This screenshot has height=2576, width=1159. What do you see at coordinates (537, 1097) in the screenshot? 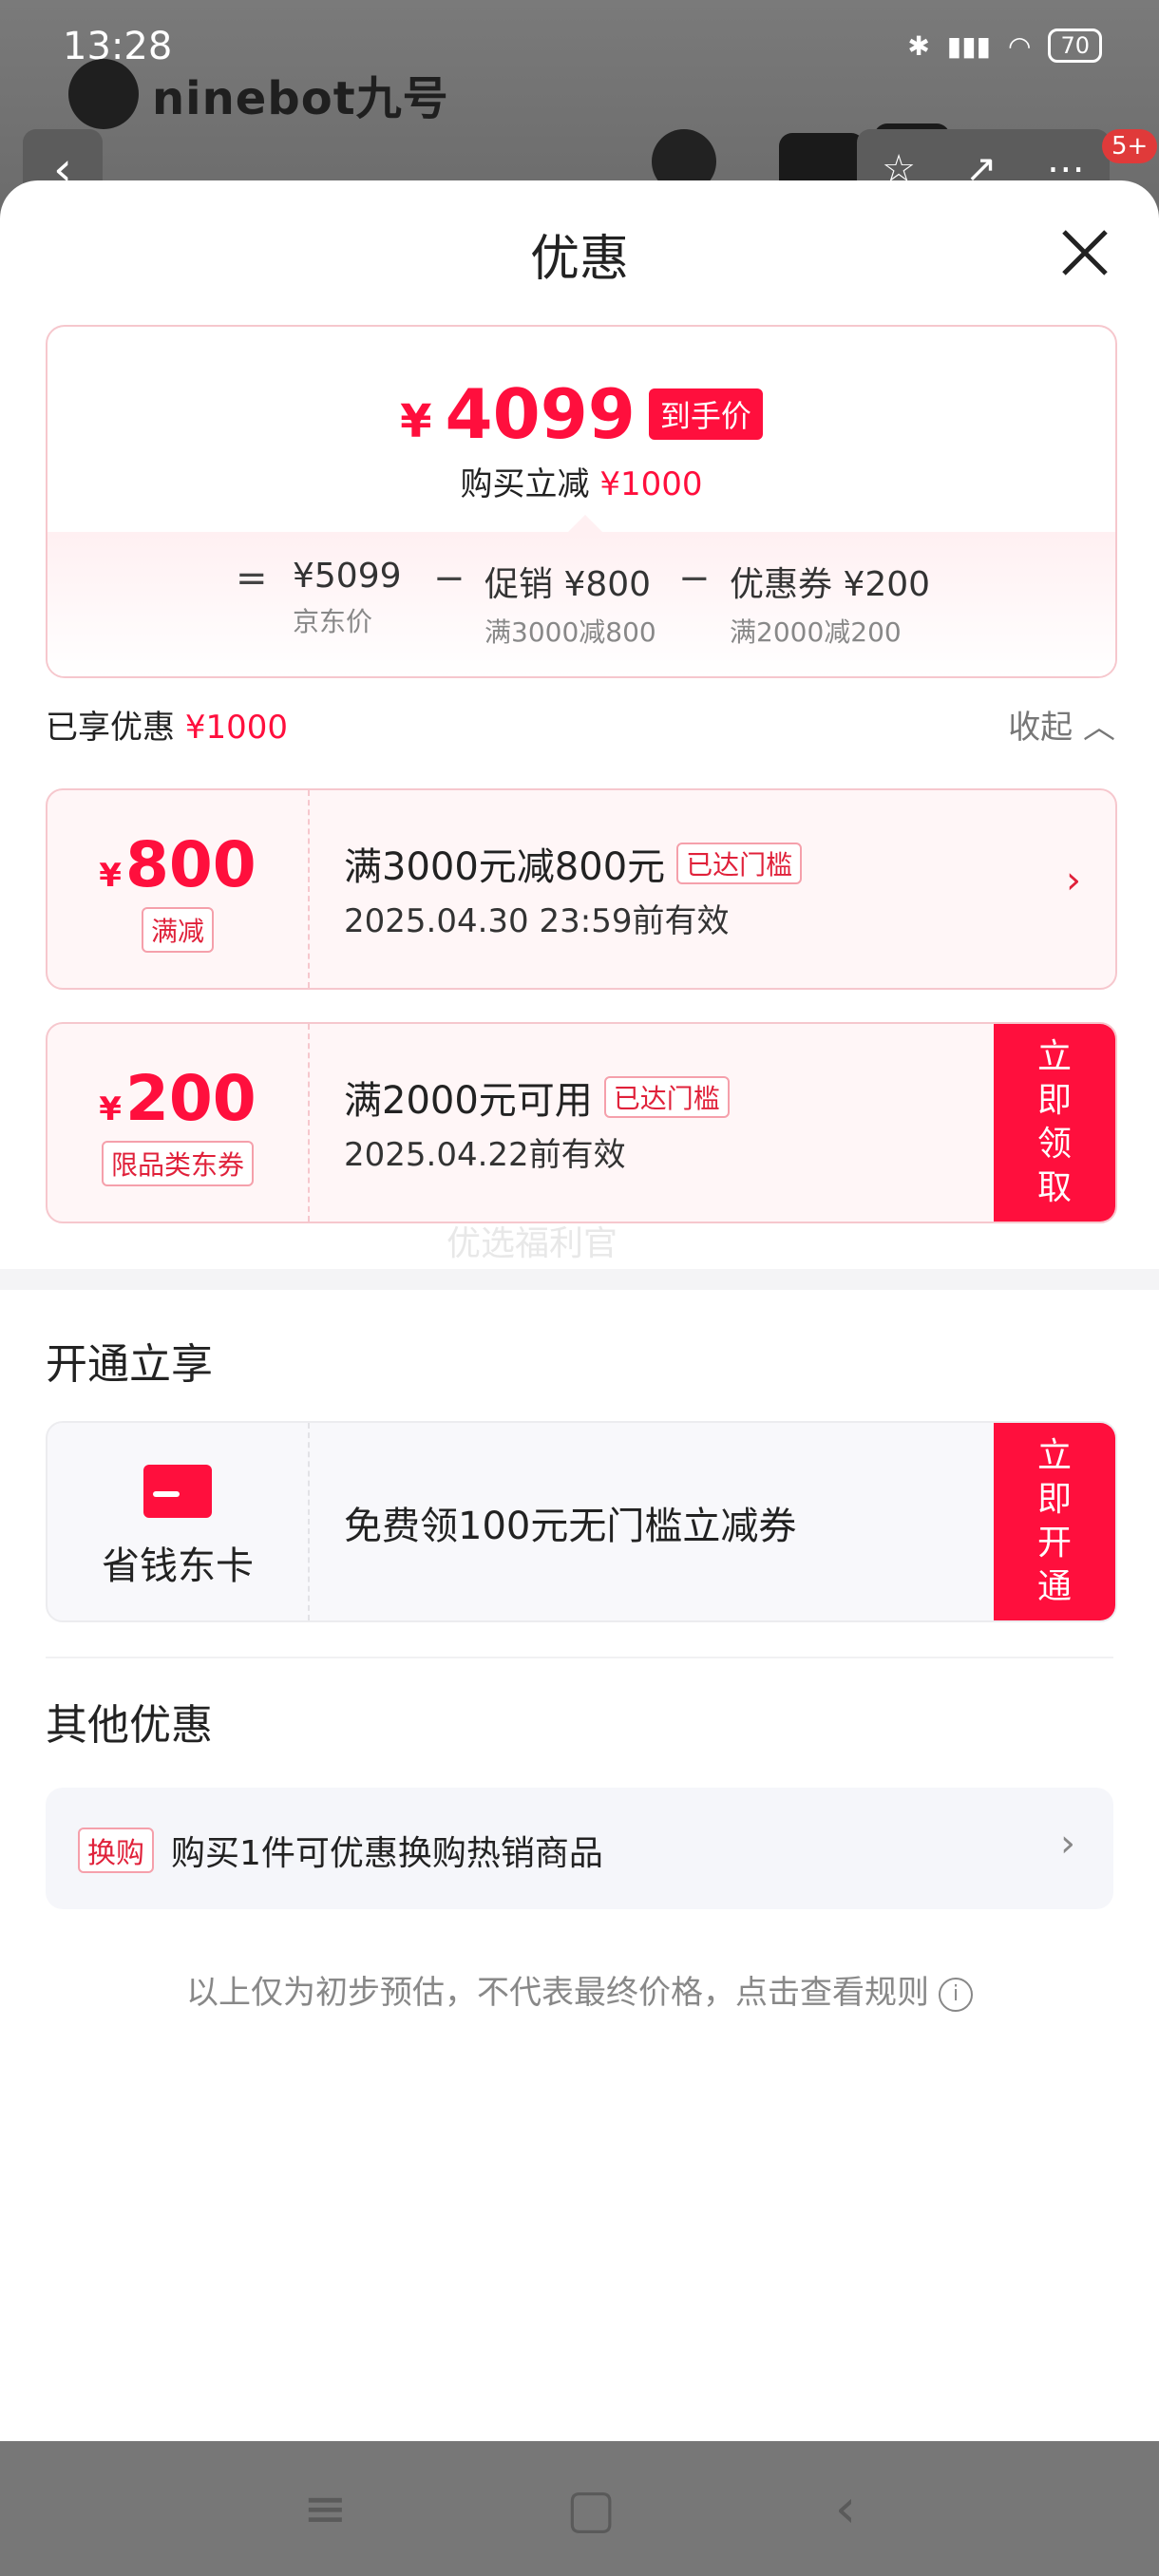
I see `coupon-title: 满2000元可用 已达门槛` at bounding box center [537, 1097].